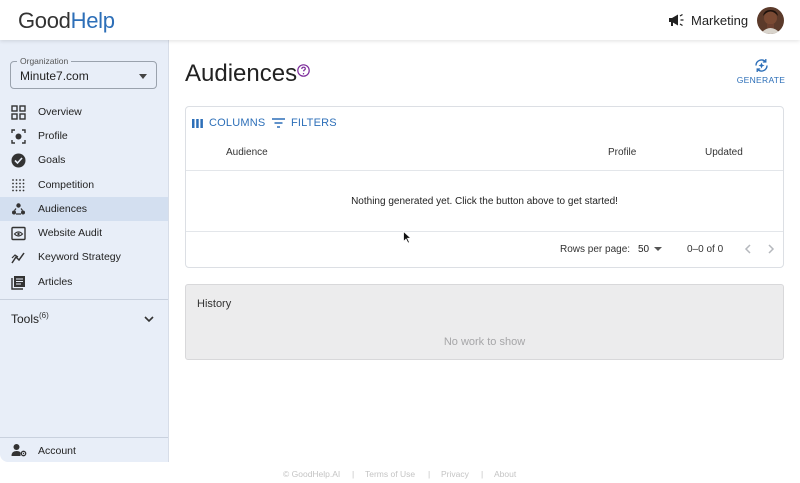 This screenshot has width=800, height=483. I want to click on columns-button: COLUMNS, so click(228, 123).